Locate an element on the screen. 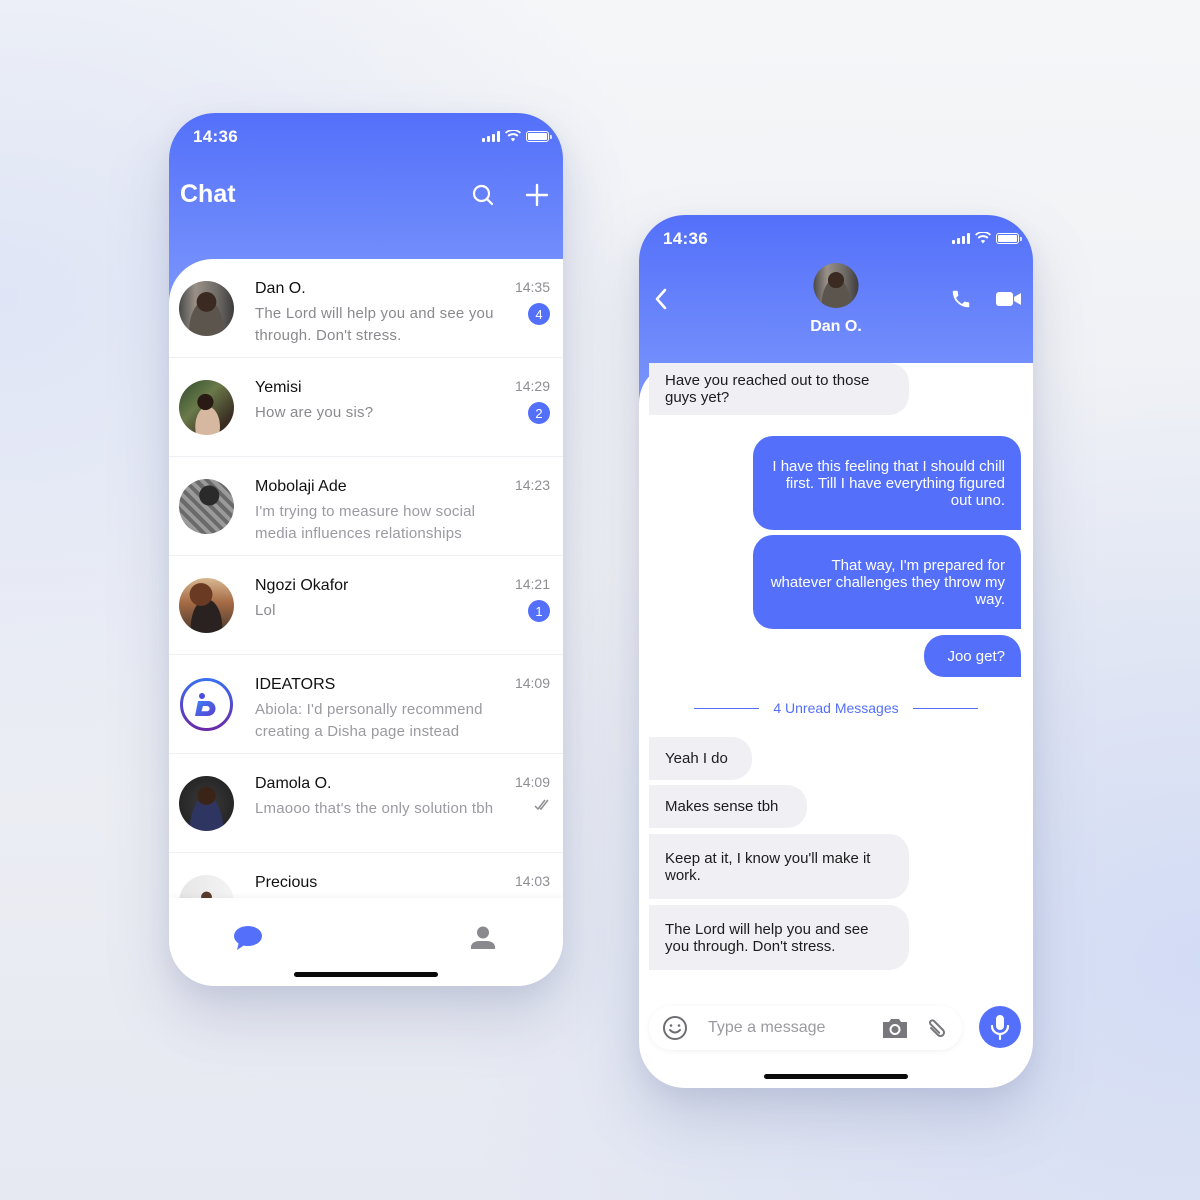 Image resolution: width=1200 pixels, height=1200 pixels. chat-time: 14:03 is located at coordinates (532, 881).